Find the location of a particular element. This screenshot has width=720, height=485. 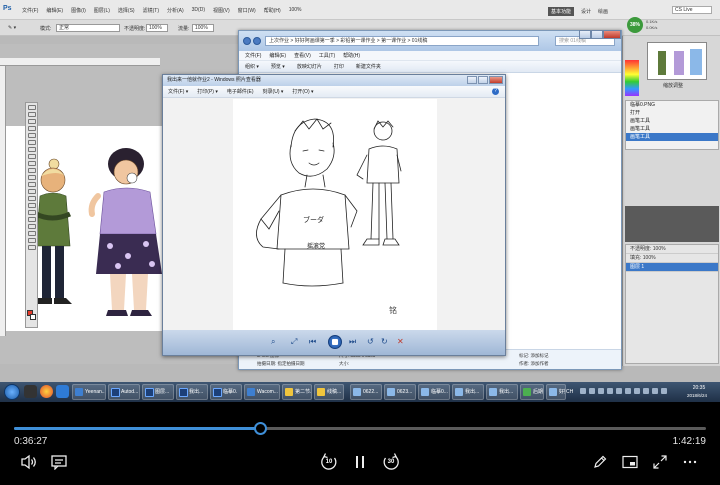

magic-wand-tool-icon is located at coordinates (31, 128).